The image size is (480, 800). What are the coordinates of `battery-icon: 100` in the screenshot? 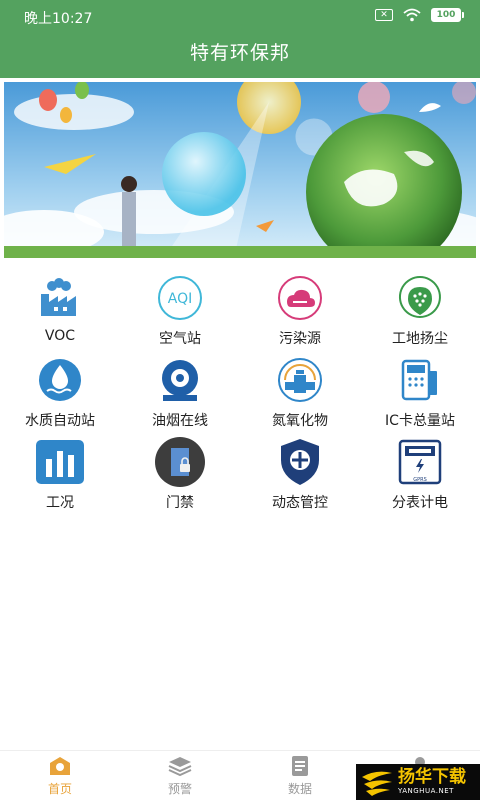 It's located at (447, 15).